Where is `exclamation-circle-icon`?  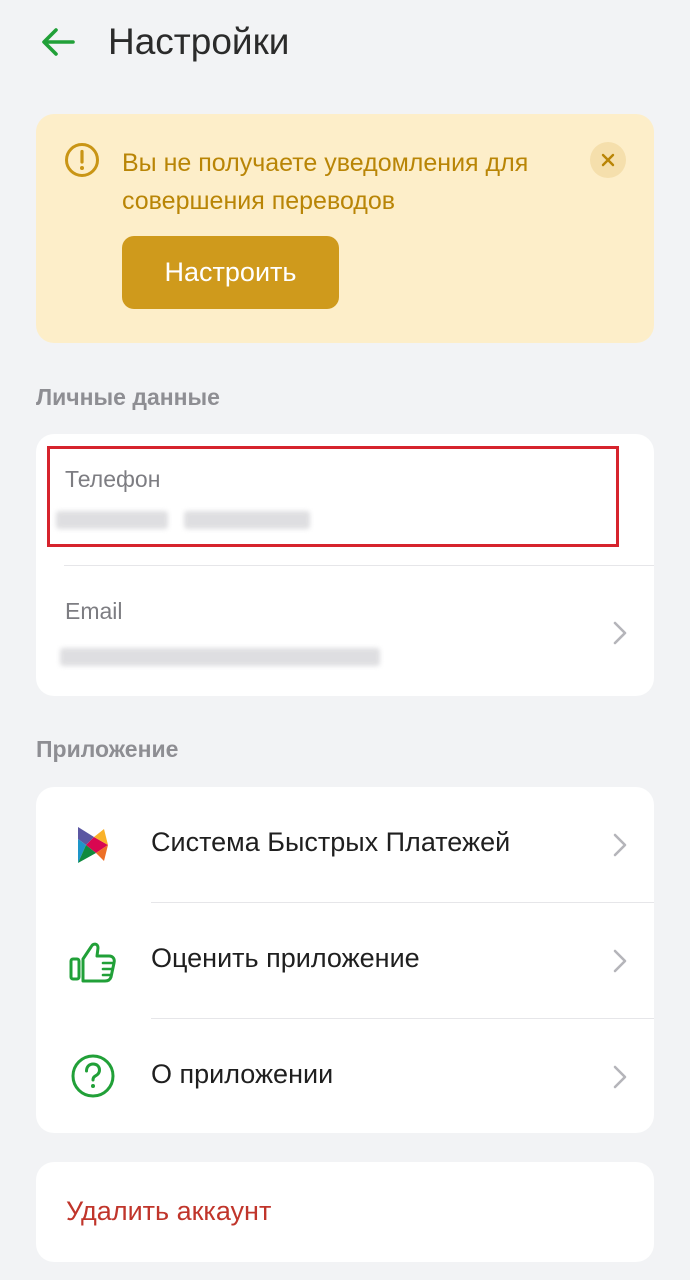 exclamation-circle-icon is located at coordinates (82, 160).